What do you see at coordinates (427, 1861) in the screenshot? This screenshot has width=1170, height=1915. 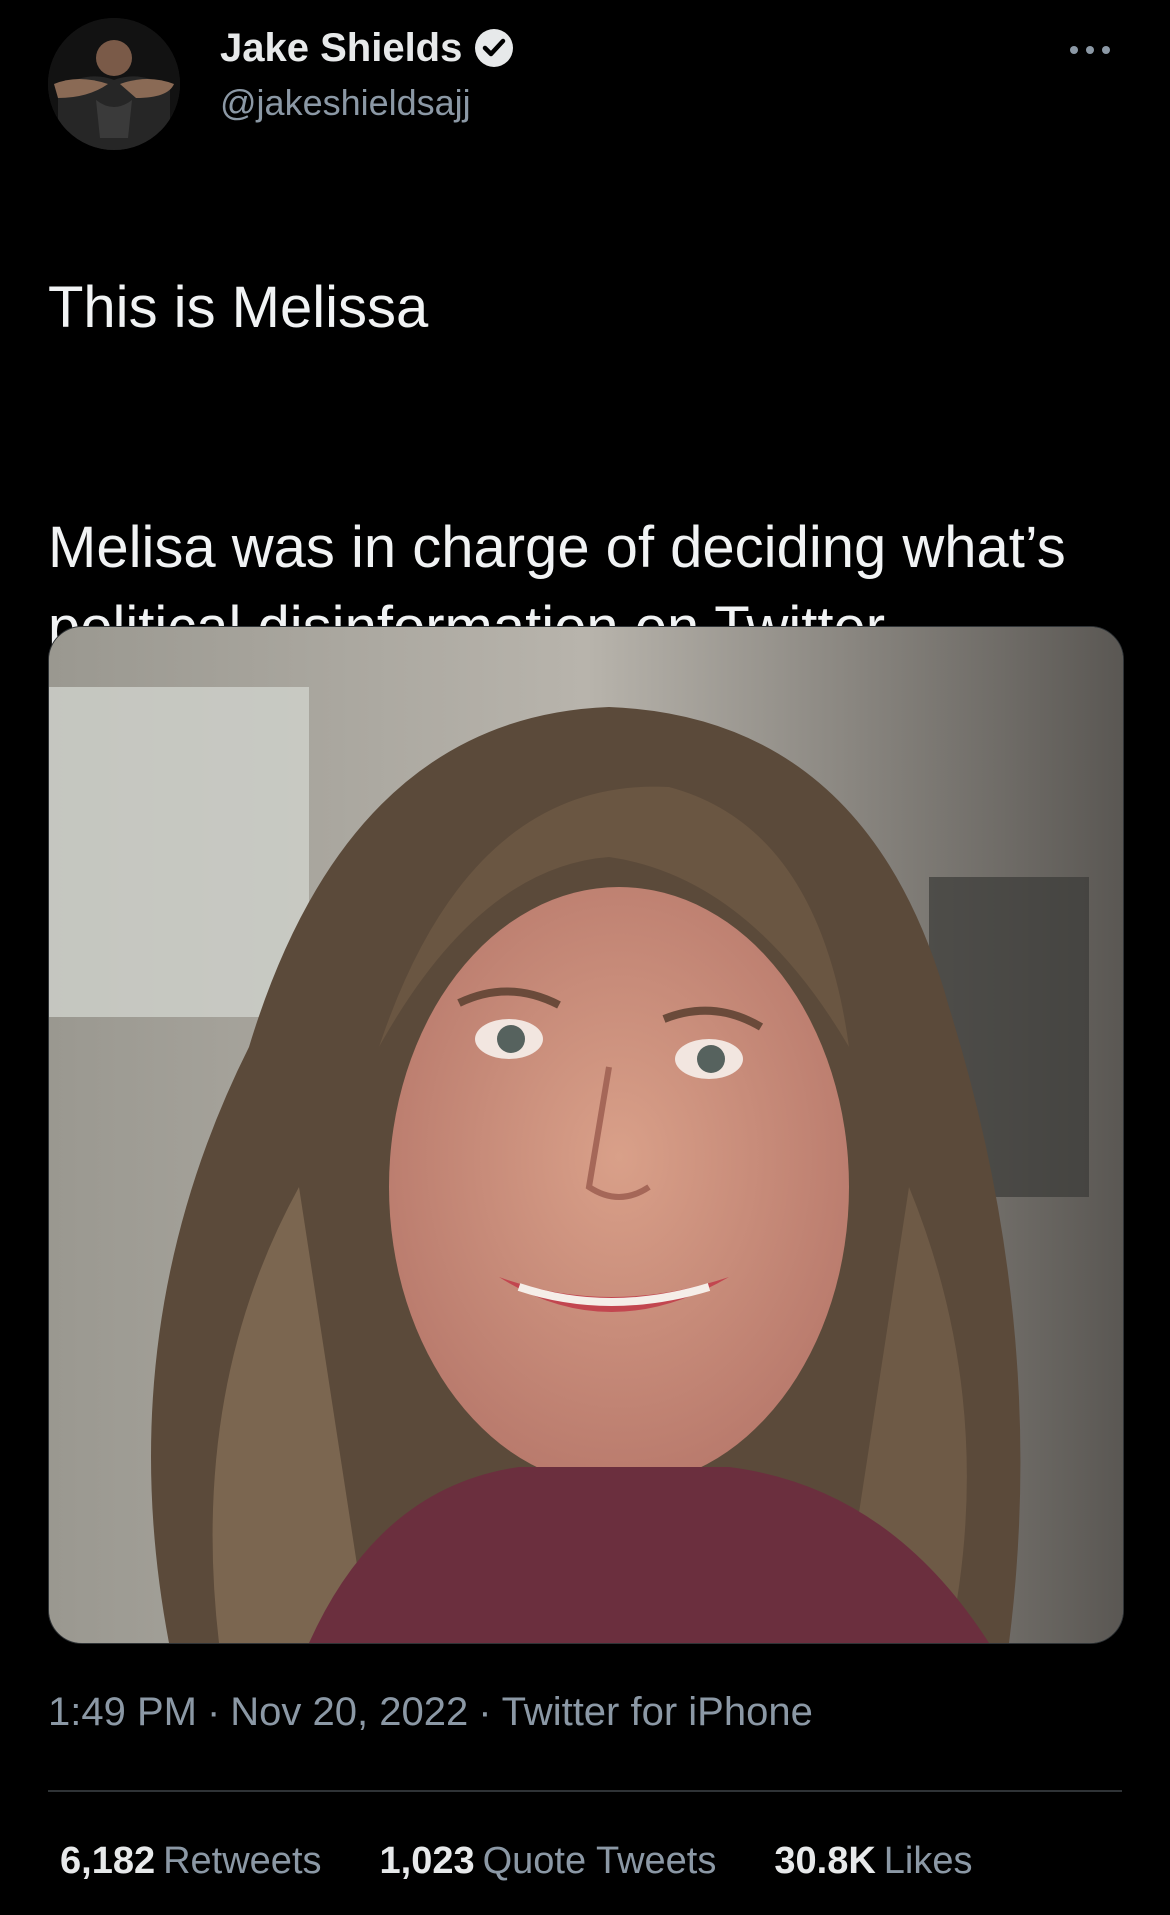 I see `quote-tweets-count: 1,023` at bounding box center [427, 1861].